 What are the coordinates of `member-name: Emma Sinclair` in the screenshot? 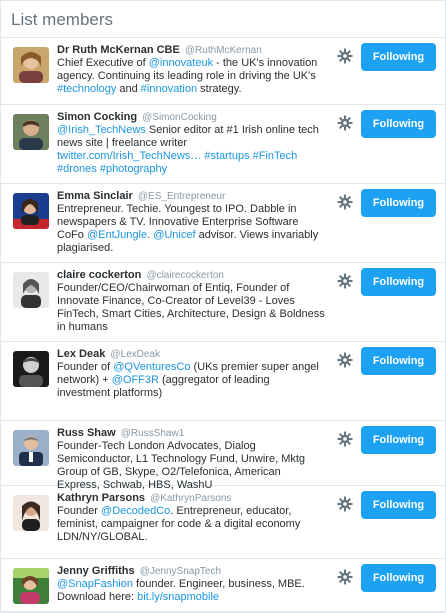 It's located at (95, 196).